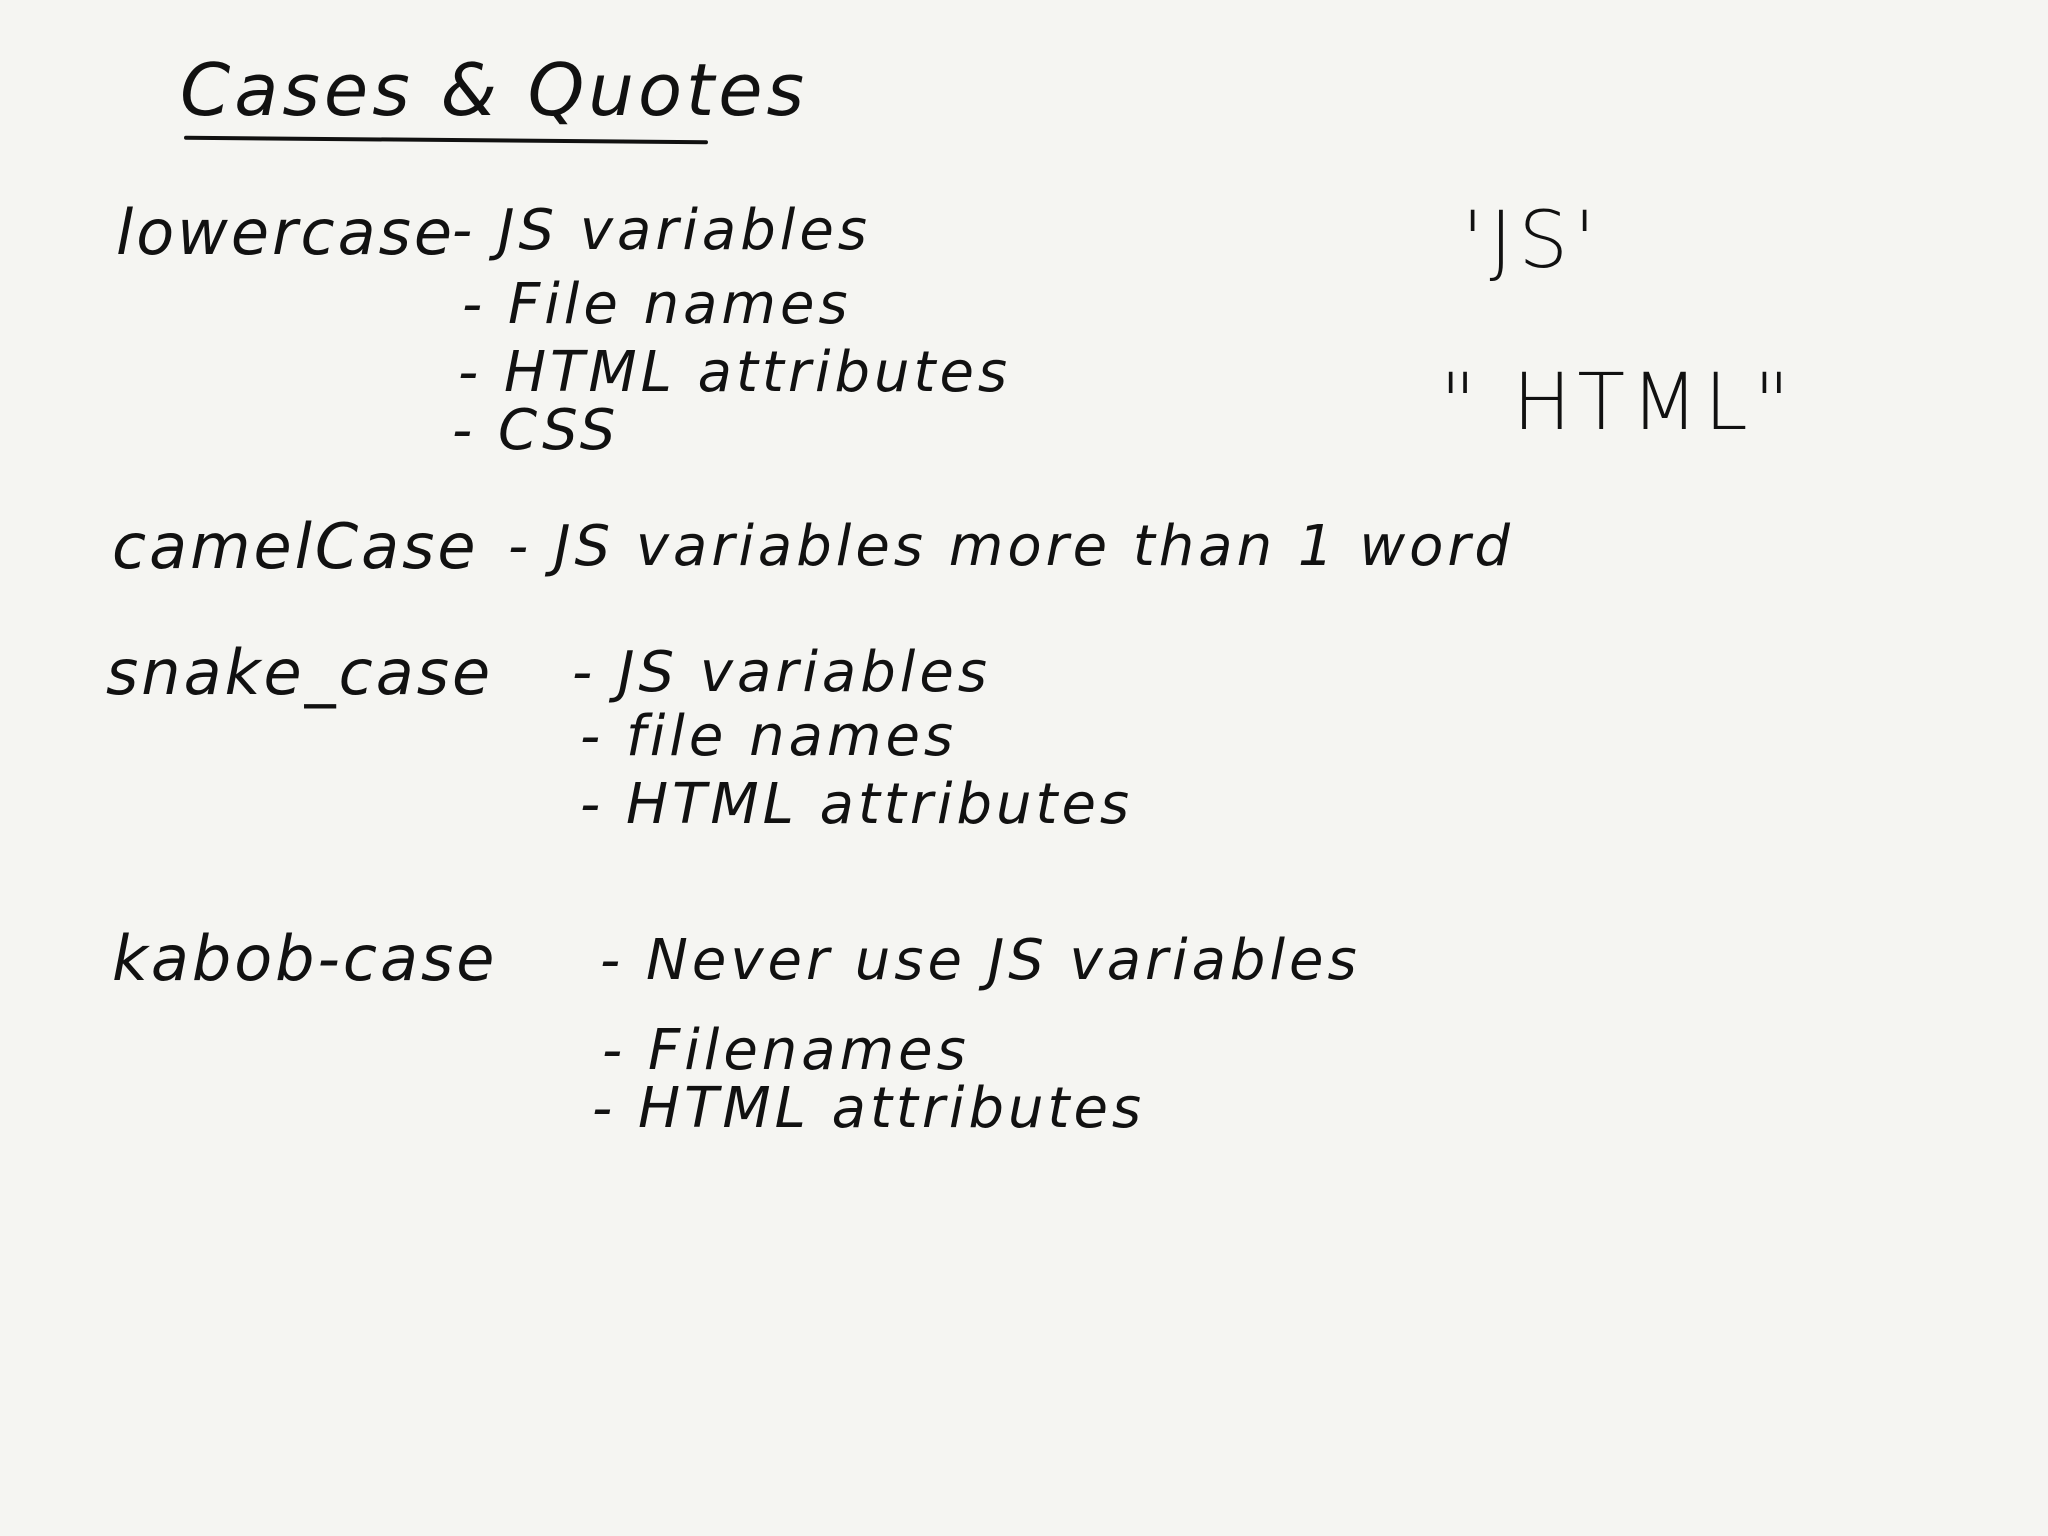  I want to click on use-item: - File names, so click(657, 304).